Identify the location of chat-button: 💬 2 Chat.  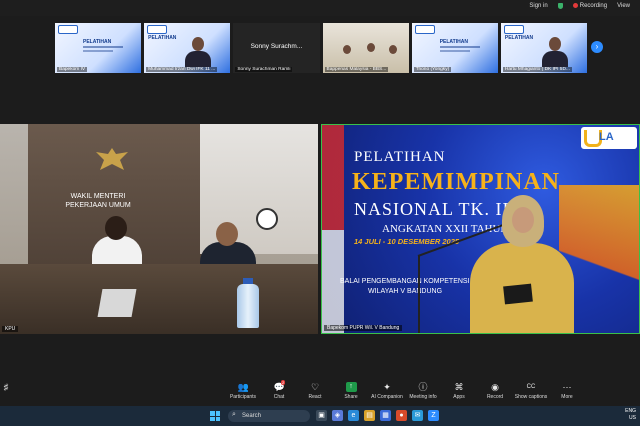
(279, 393).